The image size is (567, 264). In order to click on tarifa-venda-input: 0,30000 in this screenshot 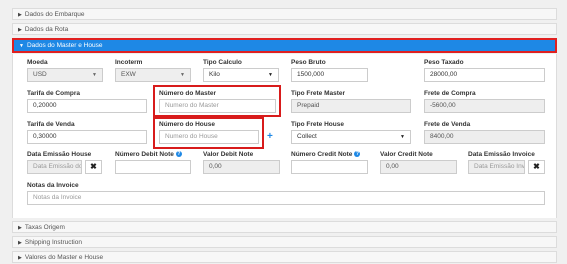, I will do `click(87, 137)`.